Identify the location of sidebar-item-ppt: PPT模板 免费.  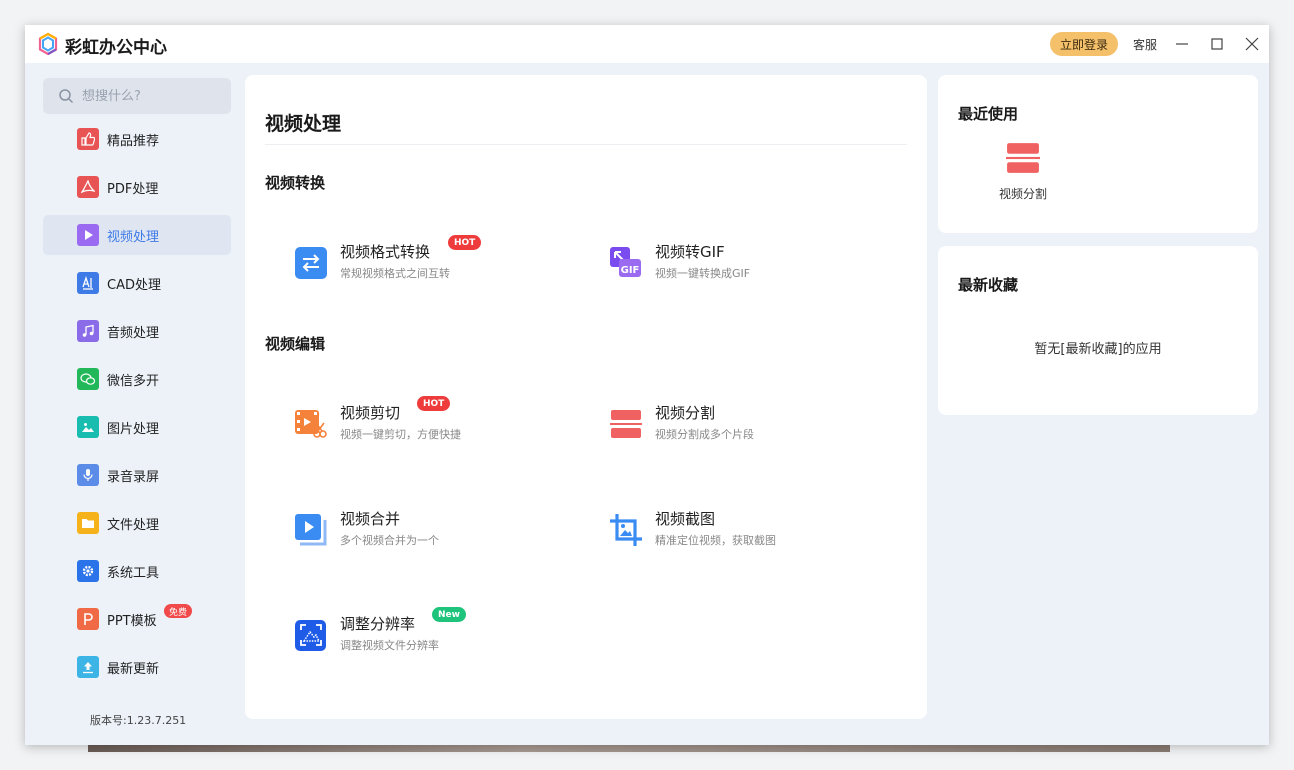
(137, 619).